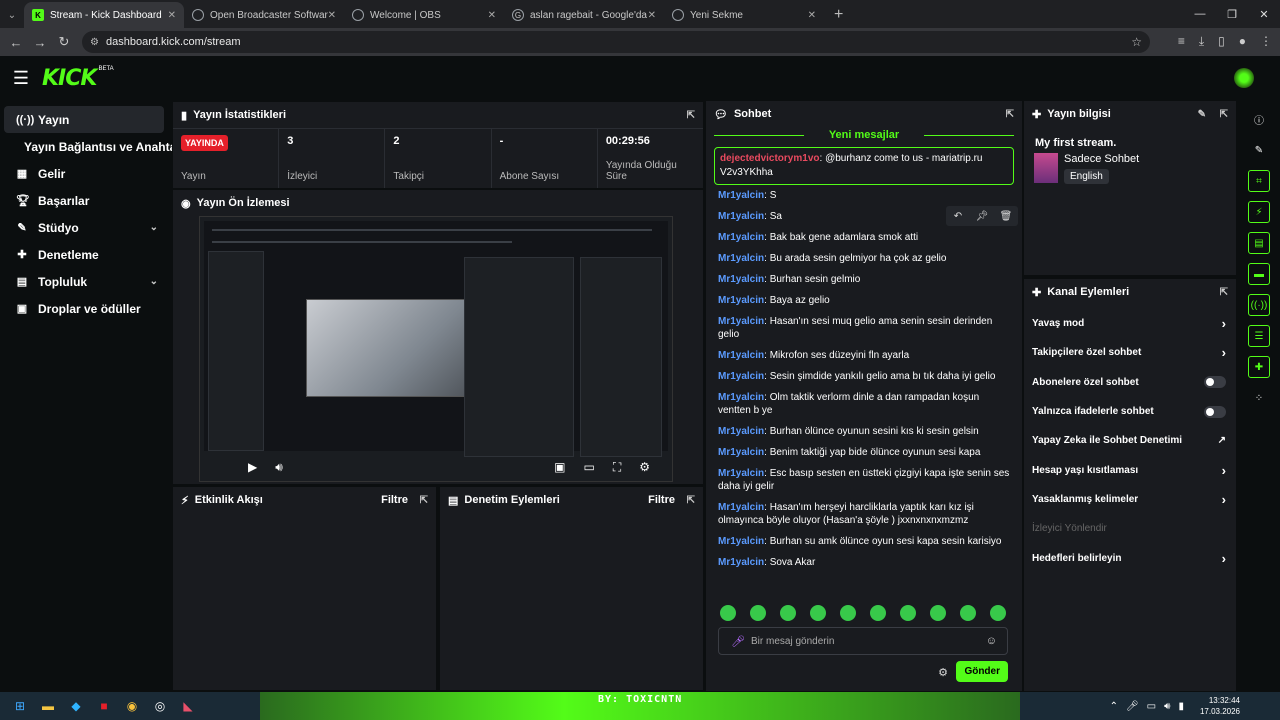 Image resolution: width=1280 pixels, height=720 pixels. I want to click on channel-action-item: Yapay Zeka ile Sohbet Denetimi ↗, so click(1130, 440).